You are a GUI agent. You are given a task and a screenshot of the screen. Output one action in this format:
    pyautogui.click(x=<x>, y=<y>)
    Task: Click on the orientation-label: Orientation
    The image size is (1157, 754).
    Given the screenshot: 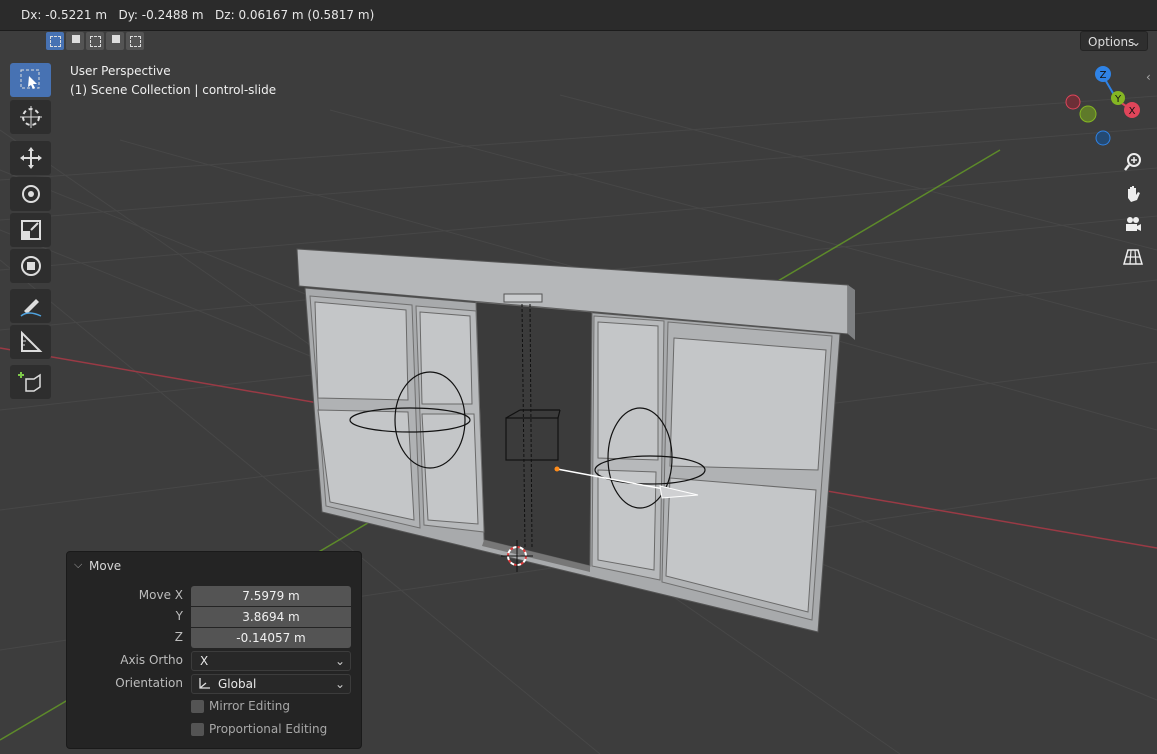 What is the action you would take?
    pyautogui.click(x=149, y=683)
    